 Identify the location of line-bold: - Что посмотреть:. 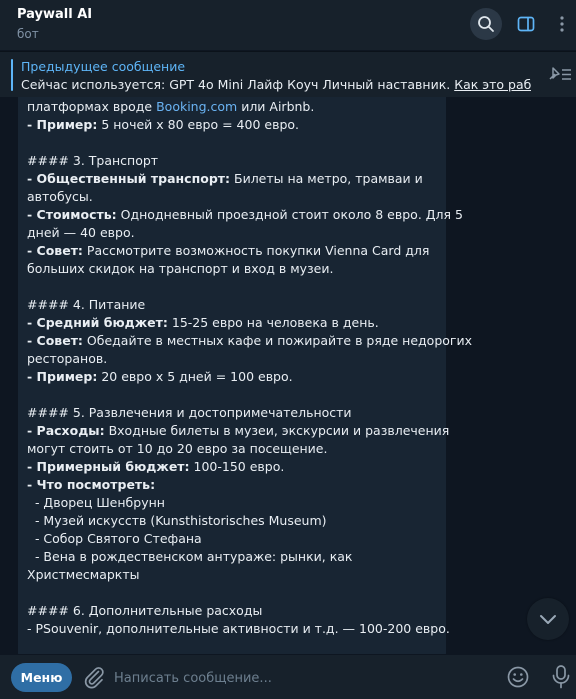
(91, 484).